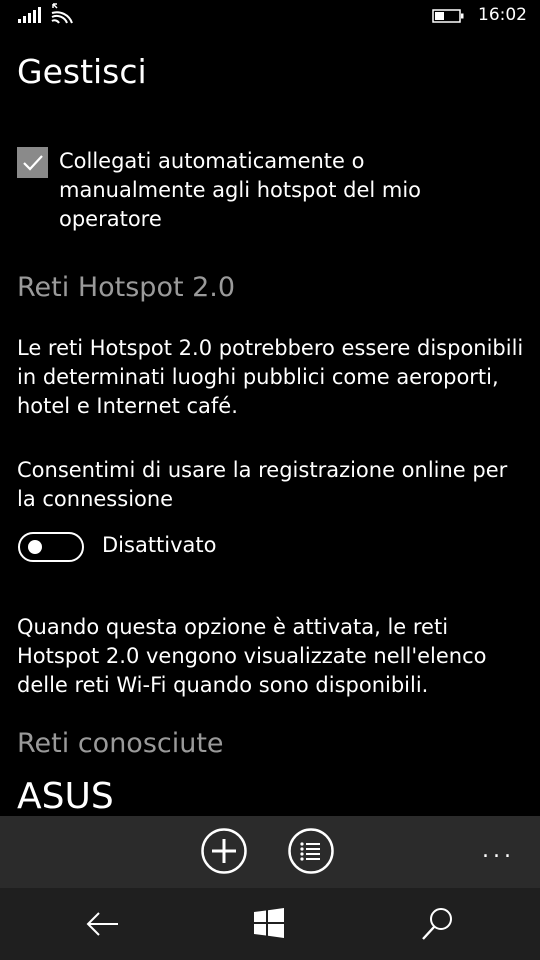  Describe the element at coordinates (35, 547) in the screenshot. I see `toggle-knob` at that location.